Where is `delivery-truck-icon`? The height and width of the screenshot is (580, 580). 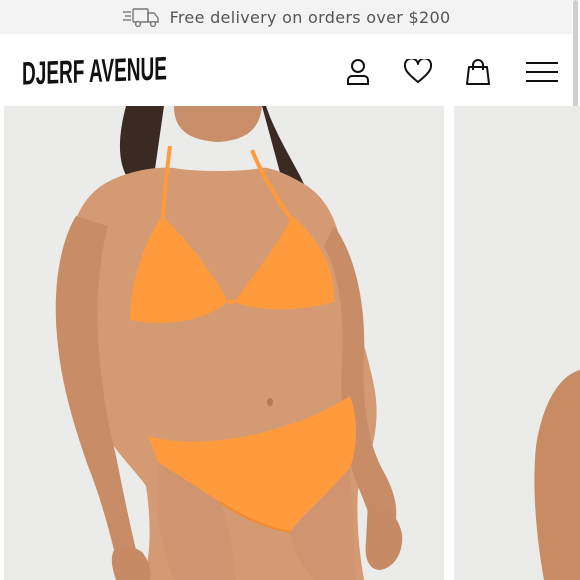
delivery-truck-icon is located at coordinates (141, 17).